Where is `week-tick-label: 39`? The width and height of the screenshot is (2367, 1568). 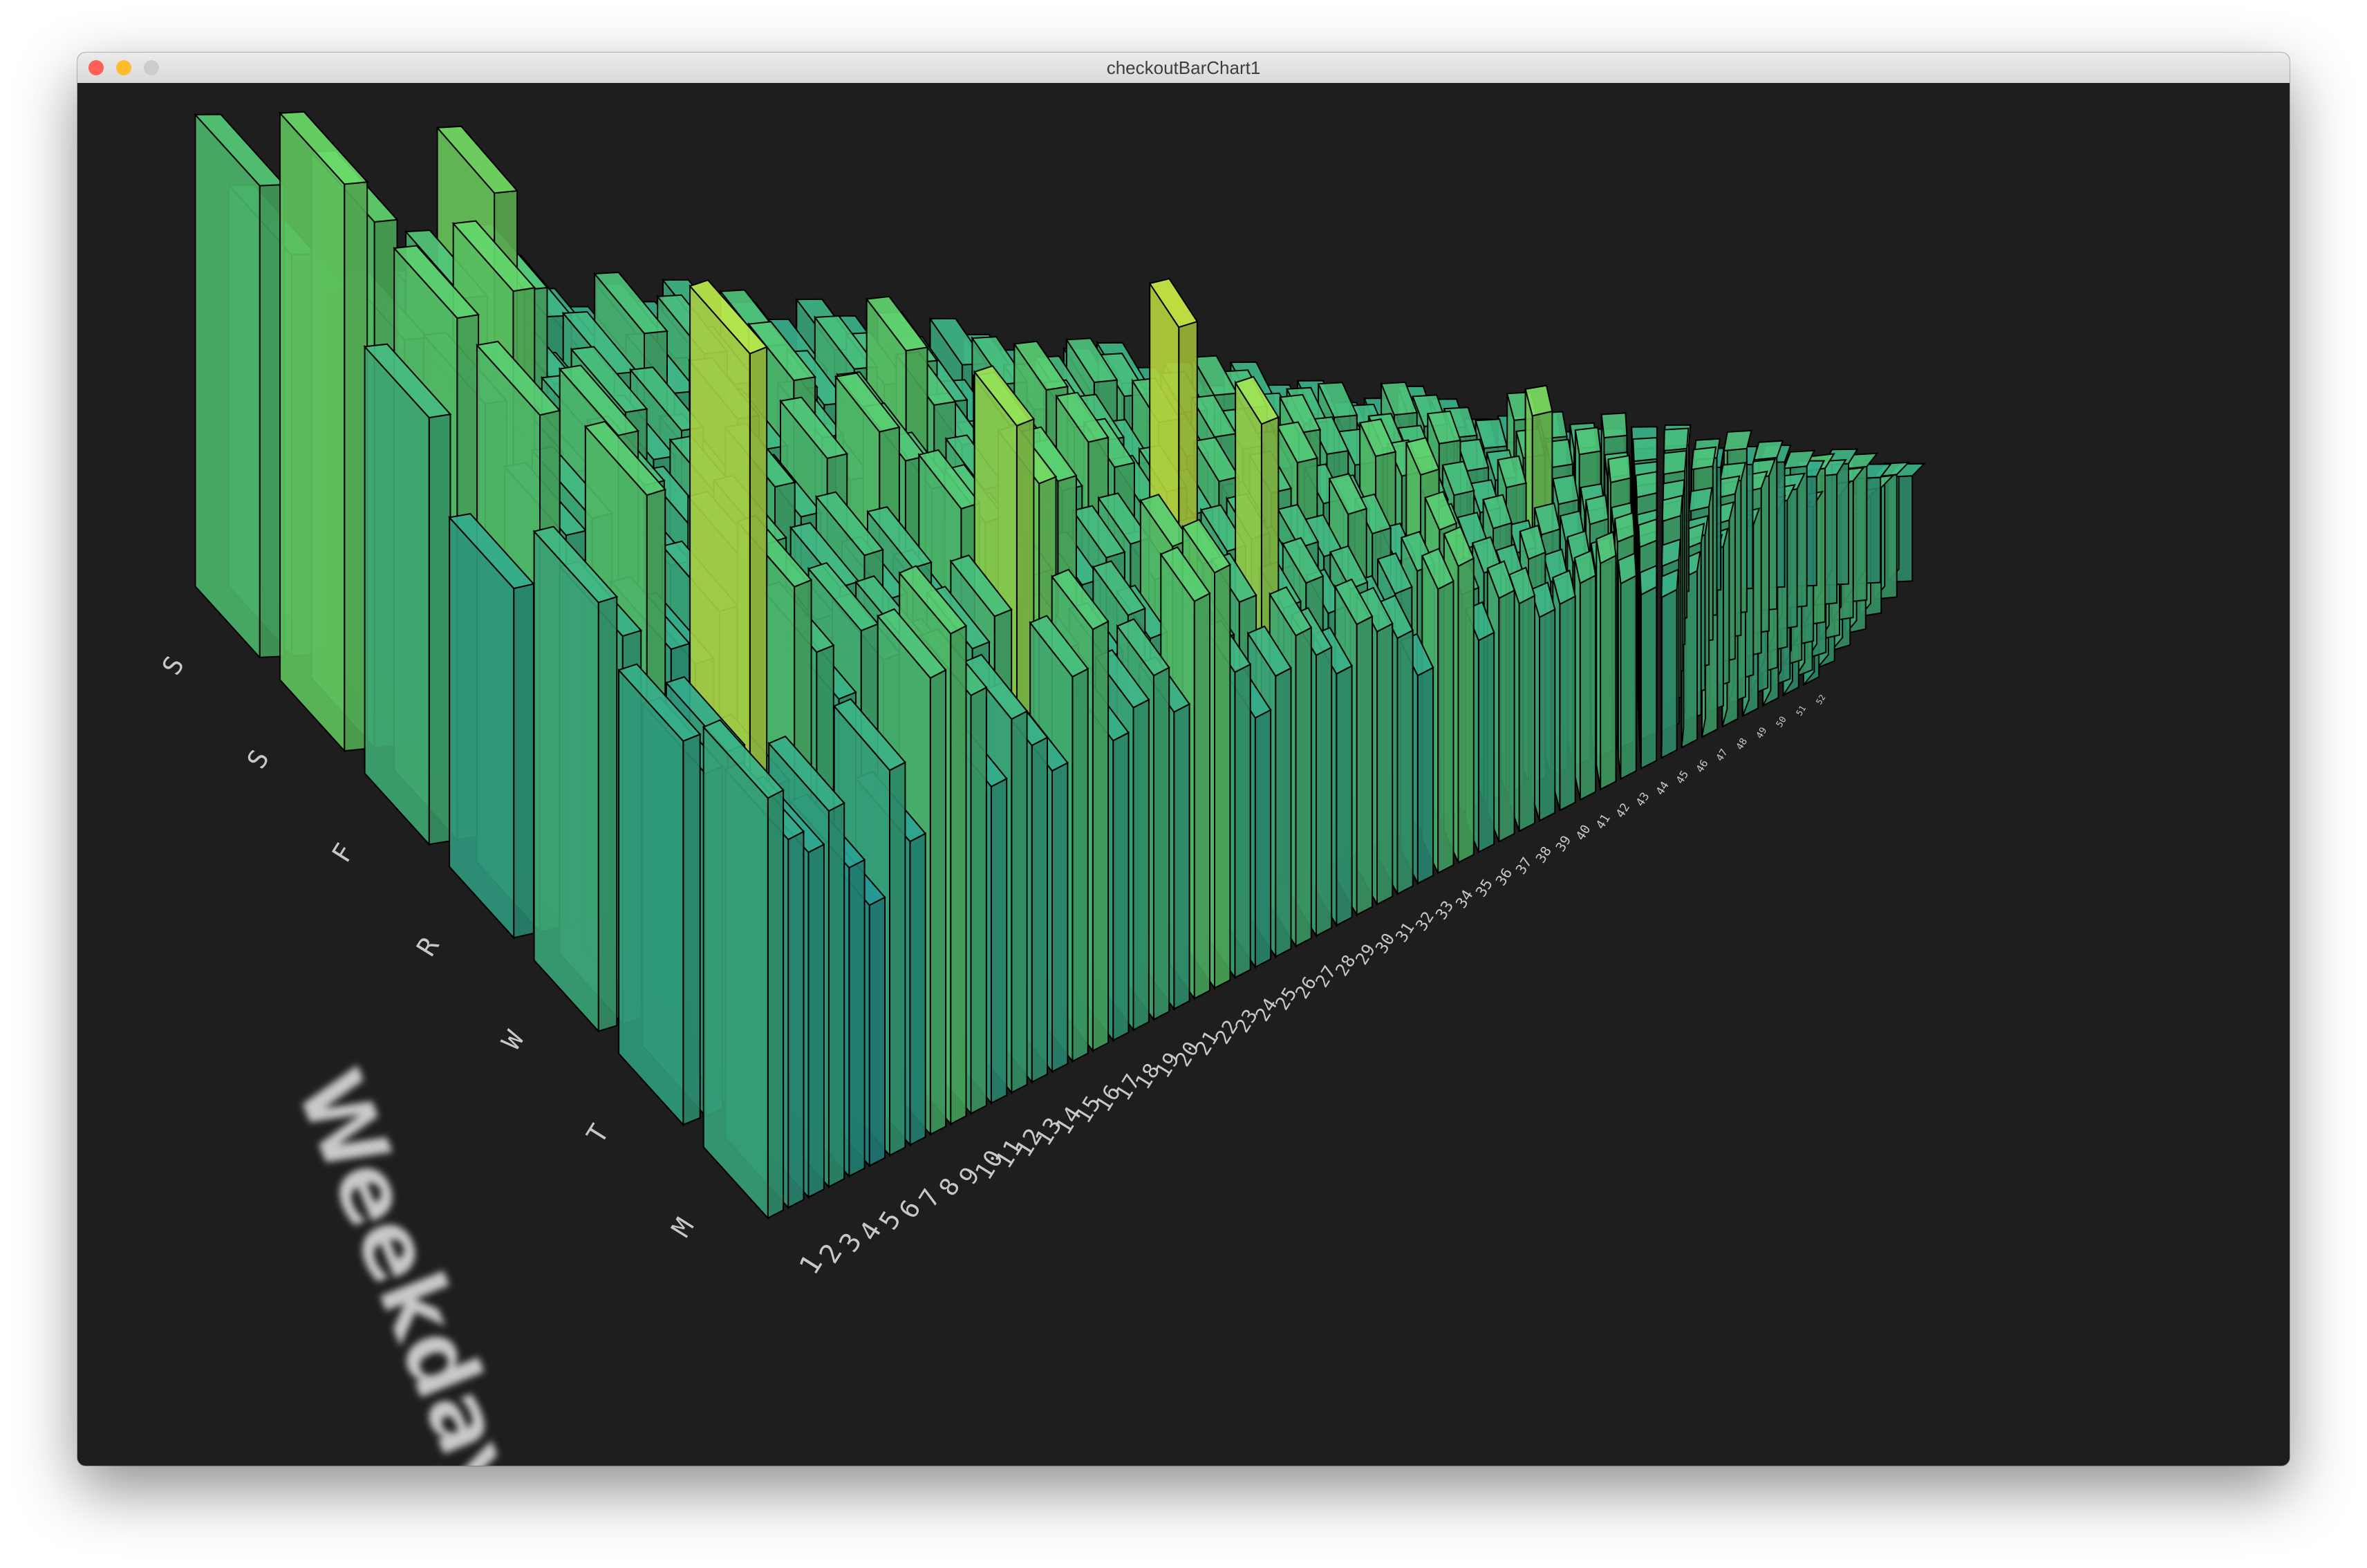 week-tick-label: 39 is located at coordinates (1563, 844).